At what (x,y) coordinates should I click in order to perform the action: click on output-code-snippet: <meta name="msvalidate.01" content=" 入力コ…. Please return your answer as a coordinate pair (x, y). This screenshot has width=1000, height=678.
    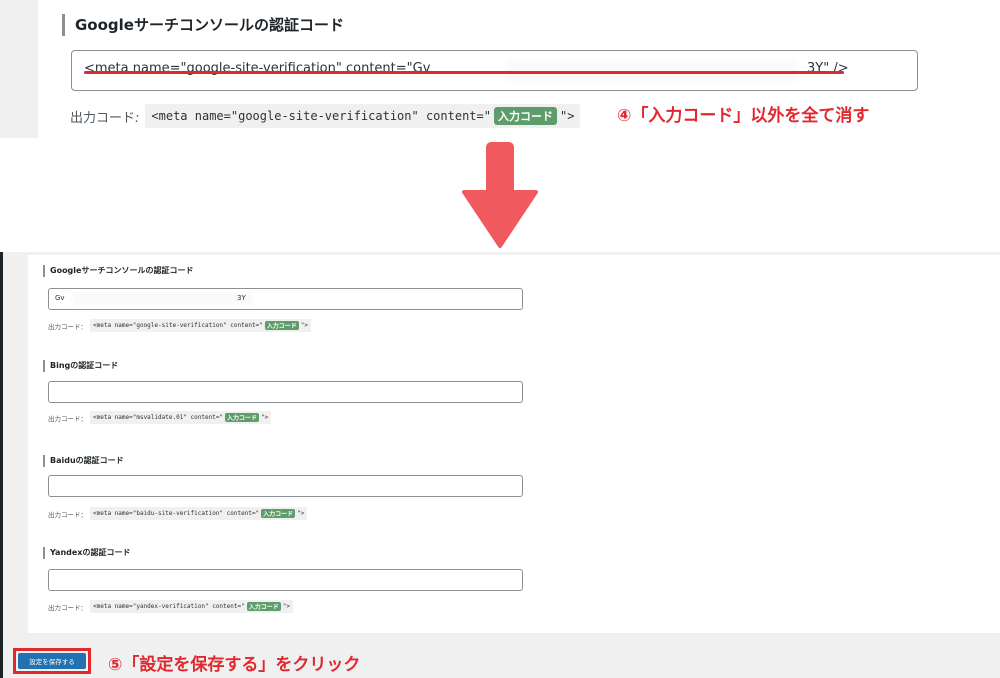
    Looking at the image, I should click on (181, 417).